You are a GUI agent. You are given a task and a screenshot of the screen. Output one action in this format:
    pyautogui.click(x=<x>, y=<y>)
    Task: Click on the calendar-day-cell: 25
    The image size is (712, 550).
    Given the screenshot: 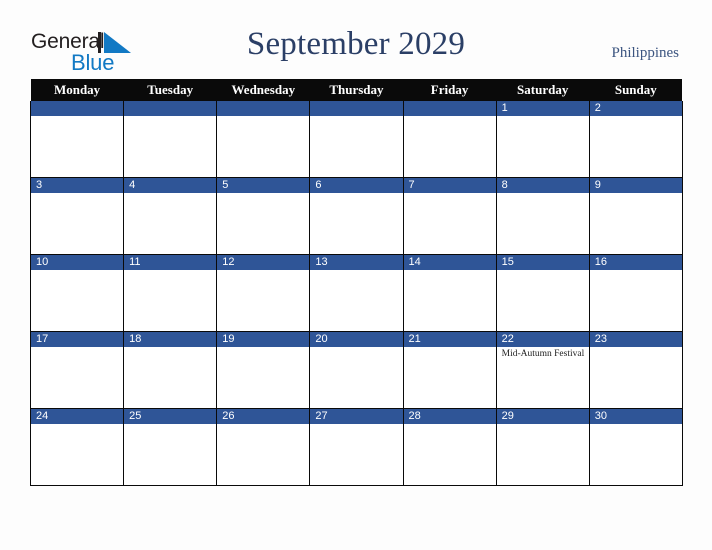 What is the action you would take?
    pyautogui.click(x=170, y=447)
    